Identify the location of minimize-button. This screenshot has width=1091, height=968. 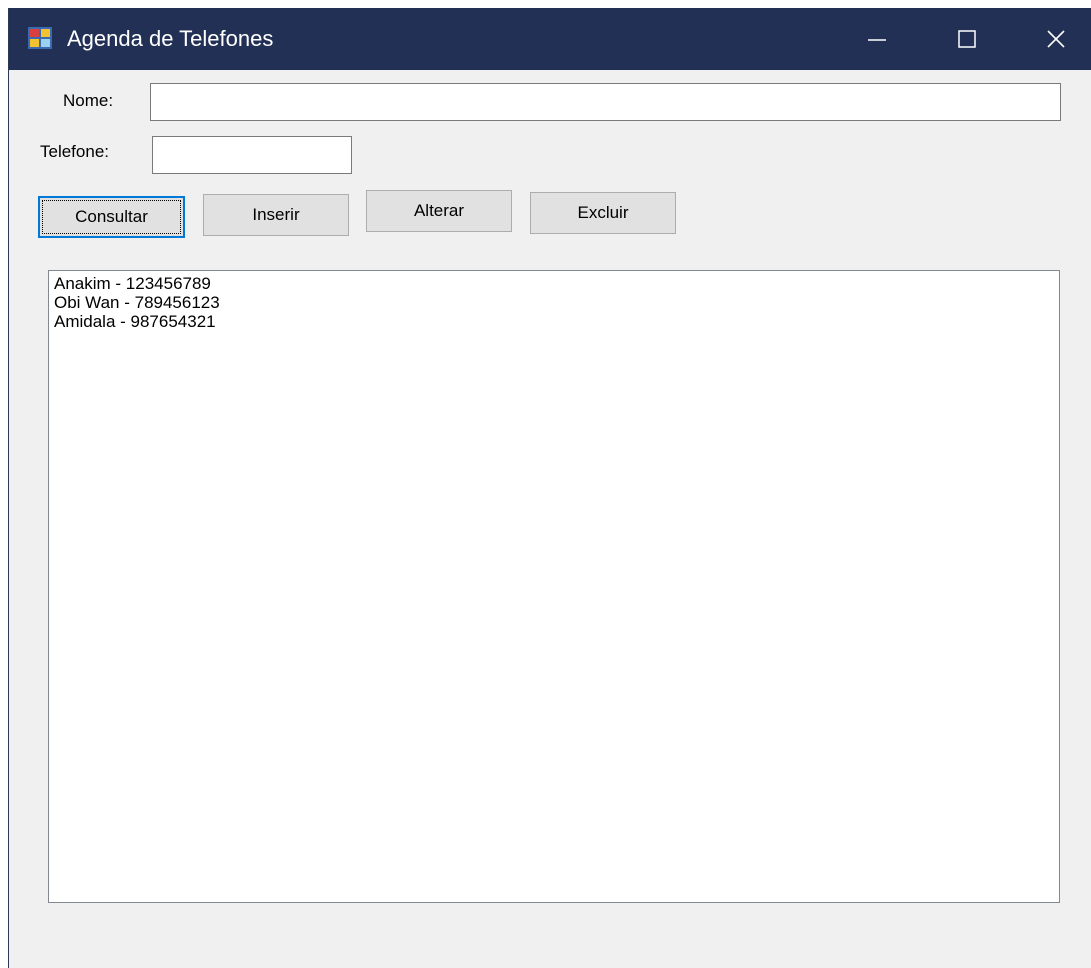
(877, 39).